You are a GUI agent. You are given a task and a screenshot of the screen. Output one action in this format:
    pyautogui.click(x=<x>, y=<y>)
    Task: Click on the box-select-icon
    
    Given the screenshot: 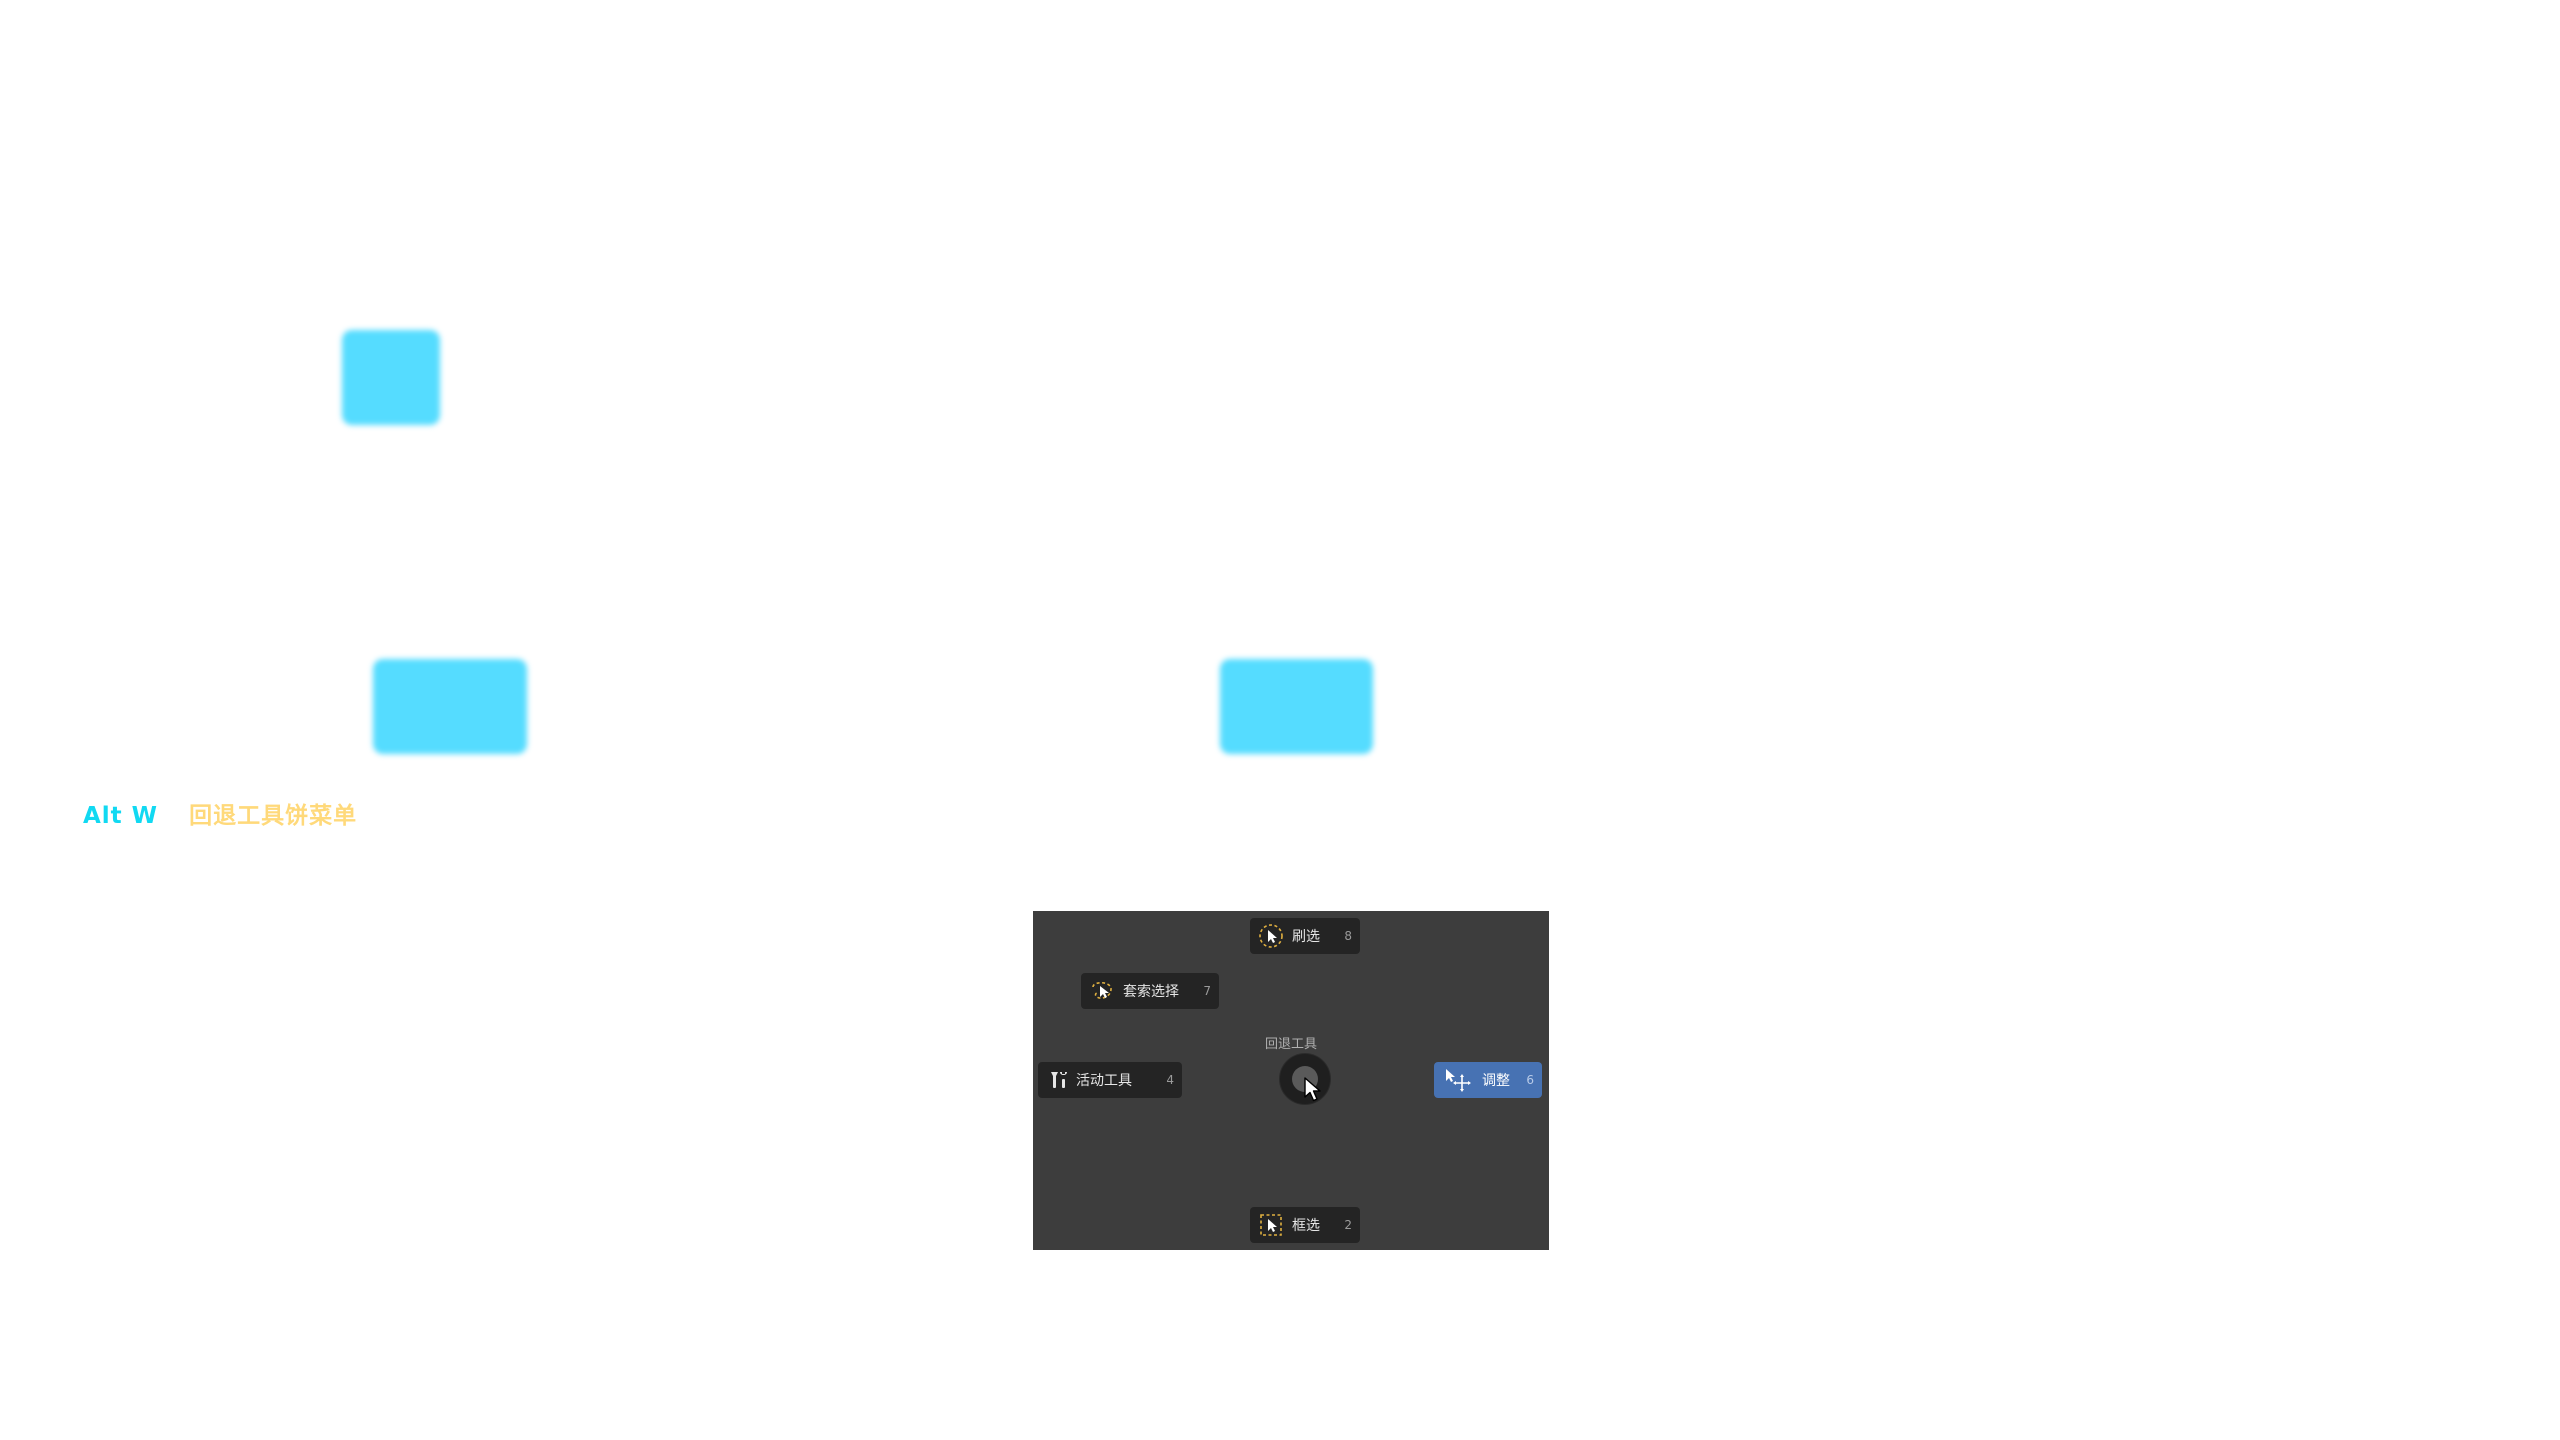 What is the action you would take?
    pyautogui.click(x=1271, y=1225)
    